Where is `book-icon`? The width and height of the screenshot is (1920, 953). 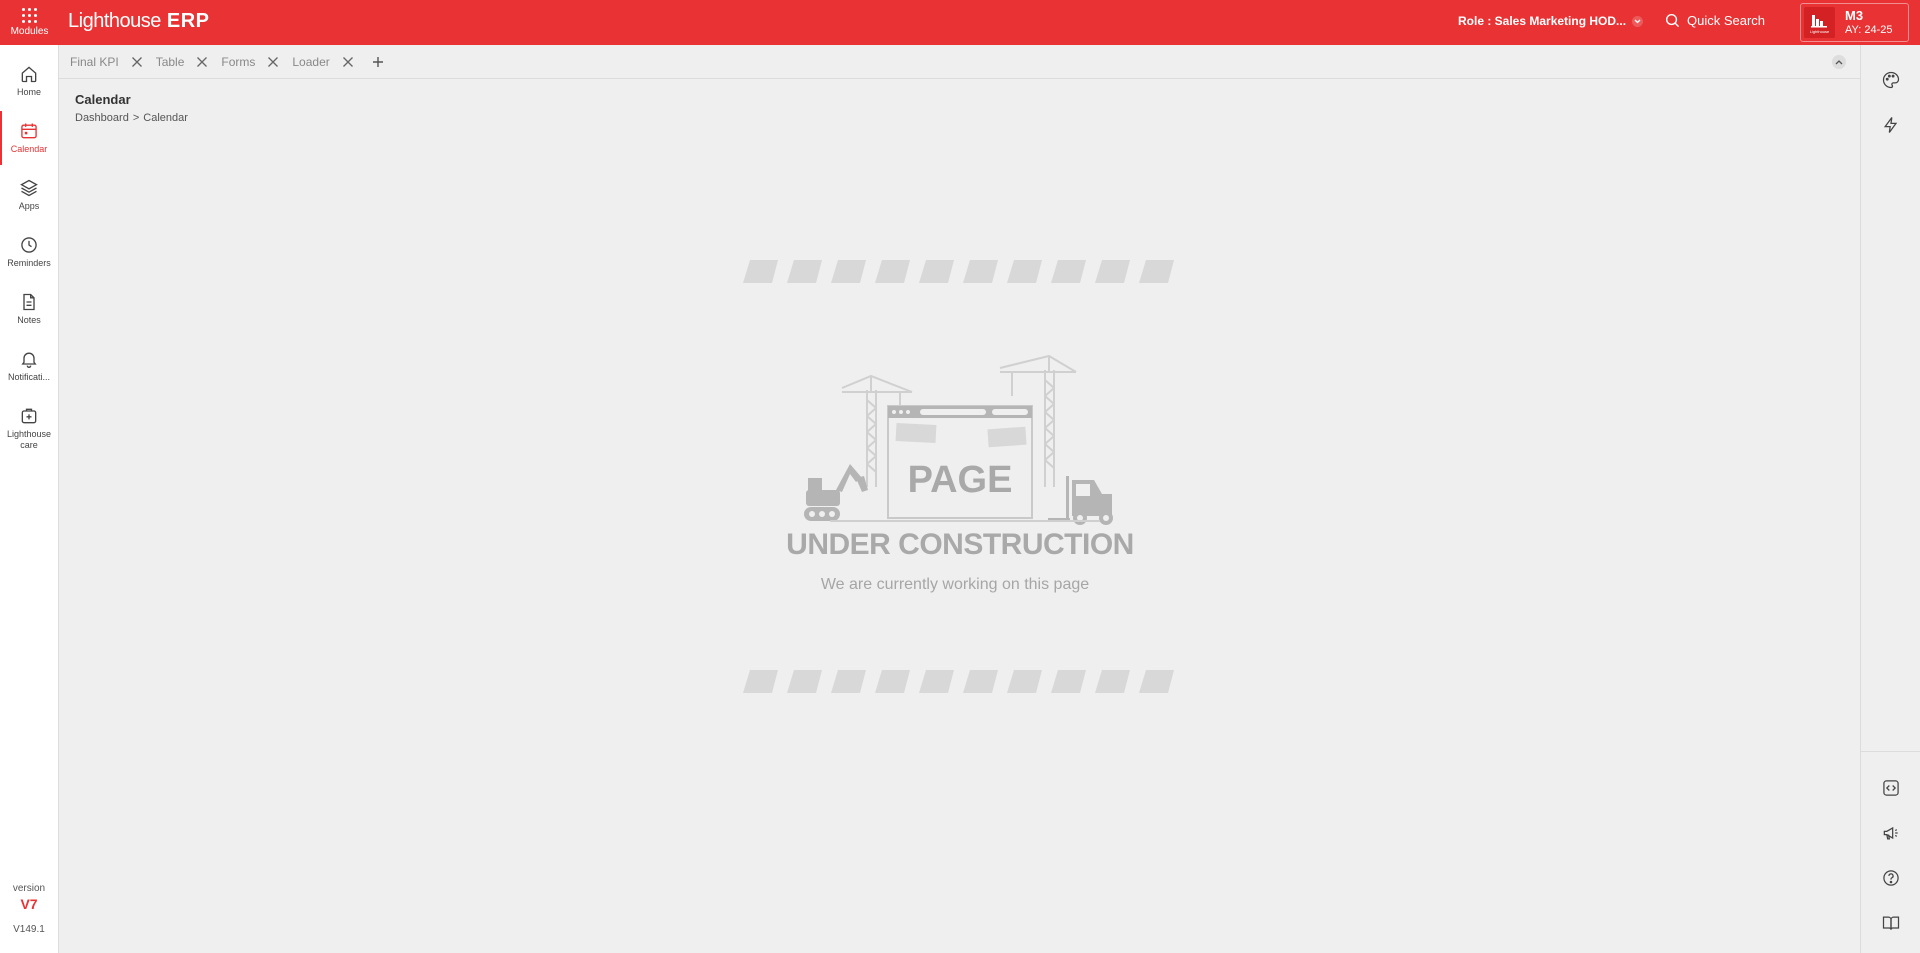 book-icon is located at coordinates (1891, 923).